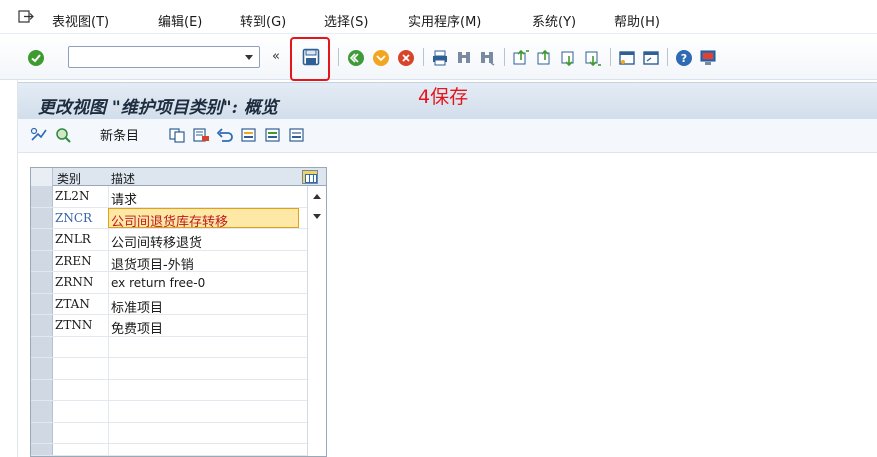 The image size is (877, 457). What do you see at coordinates (651, 58) in the screenshot?
I see `shortcut-icon` at bounding box center [651, 58].